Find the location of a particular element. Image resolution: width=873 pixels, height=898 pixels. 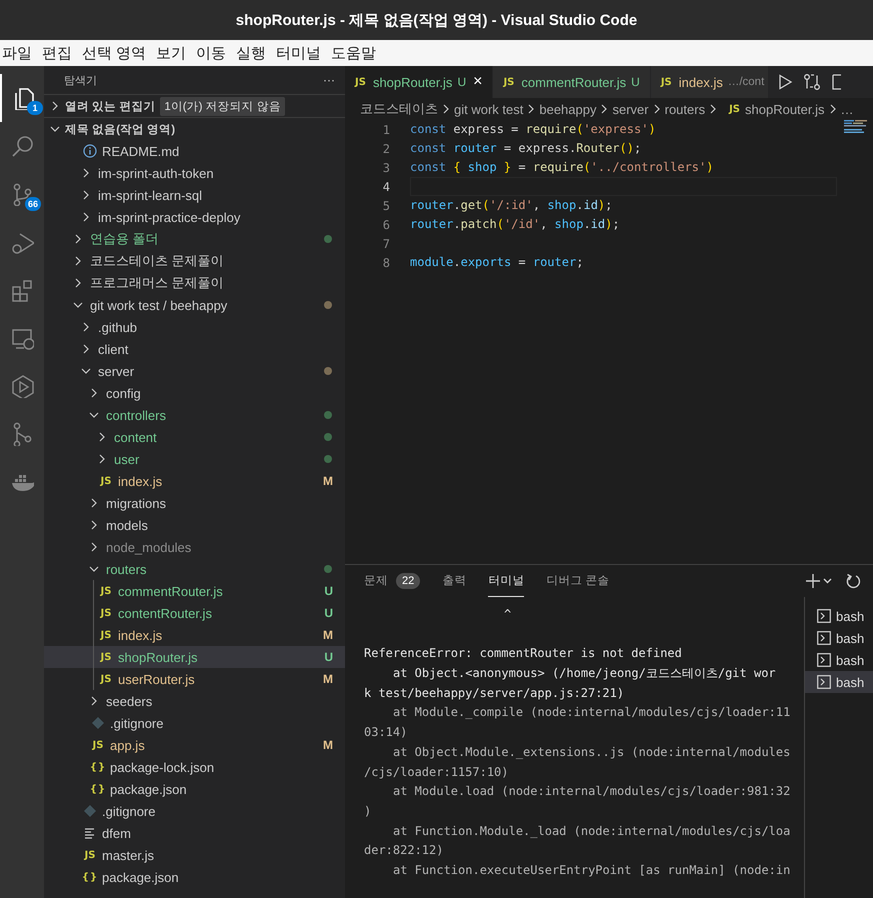

breadcrumb-item: server is located at coordinates (630, 109).